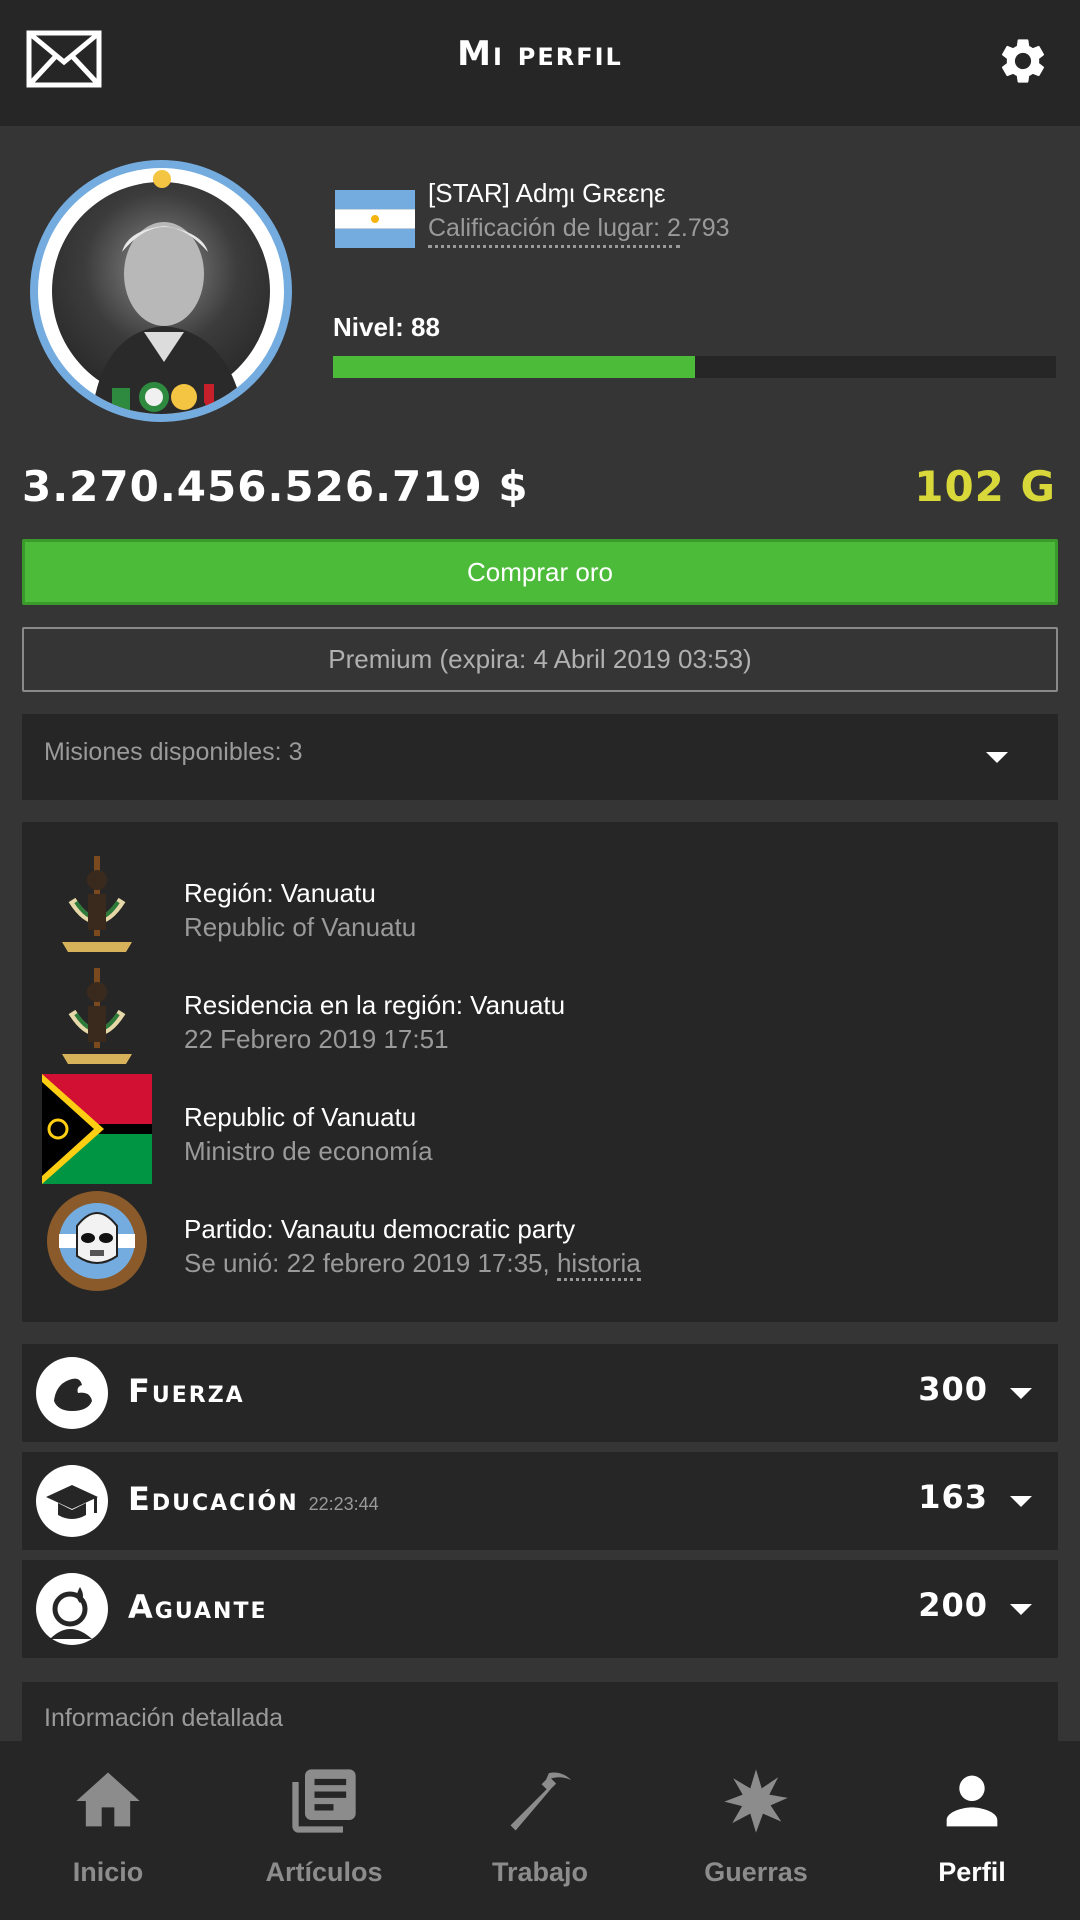 This screenshot has width=1080, height=1920. Describe the element at coordinates (72, 1393) in the screenshot. I see `muscle-icon` at that location.